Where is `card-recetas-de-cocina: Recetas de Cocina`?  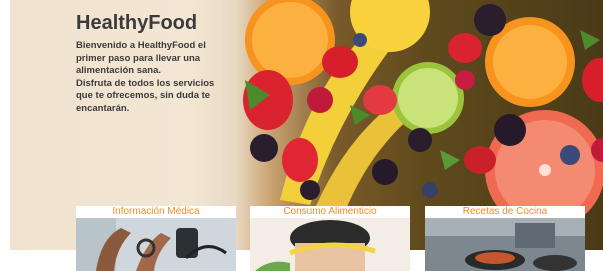 card-recetas-de-cocina: Recetas de Cocina is located at coordinates (505, 238).